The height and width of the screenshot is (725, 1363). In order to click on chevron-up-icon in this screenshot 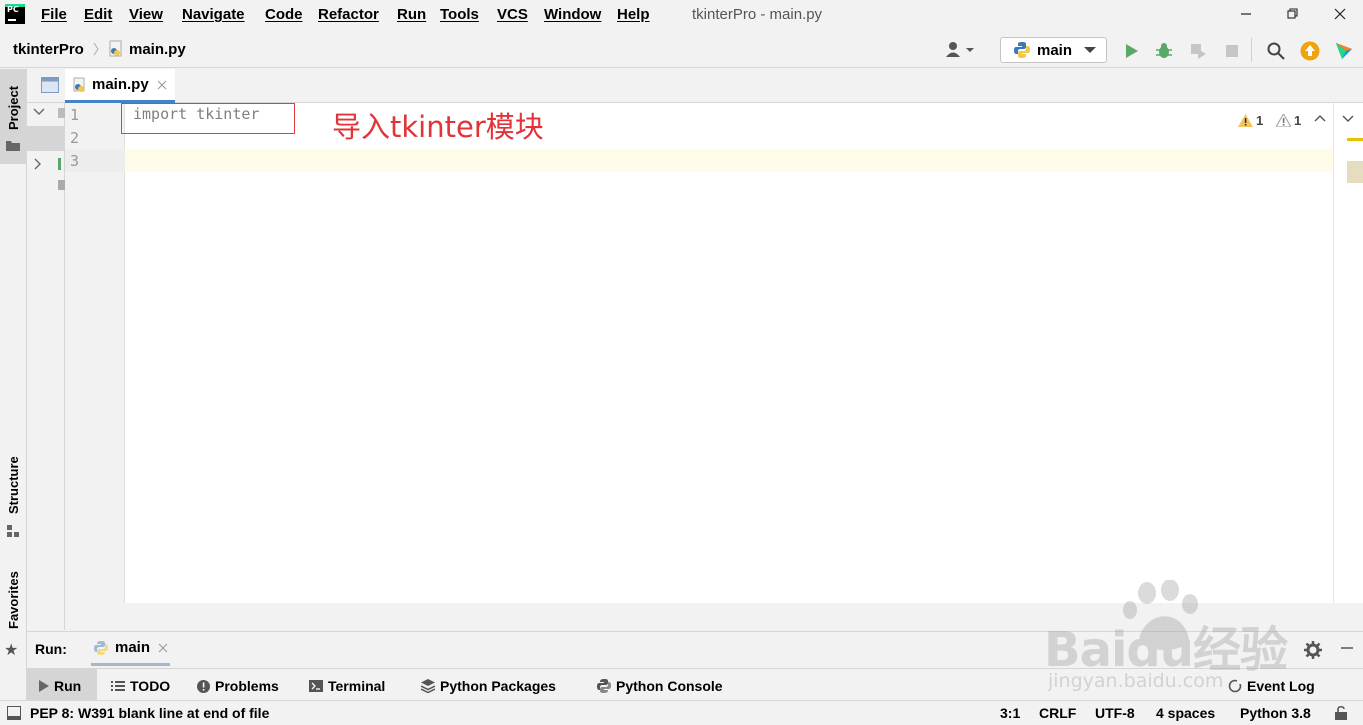, I will do `click(1320, 118)`.